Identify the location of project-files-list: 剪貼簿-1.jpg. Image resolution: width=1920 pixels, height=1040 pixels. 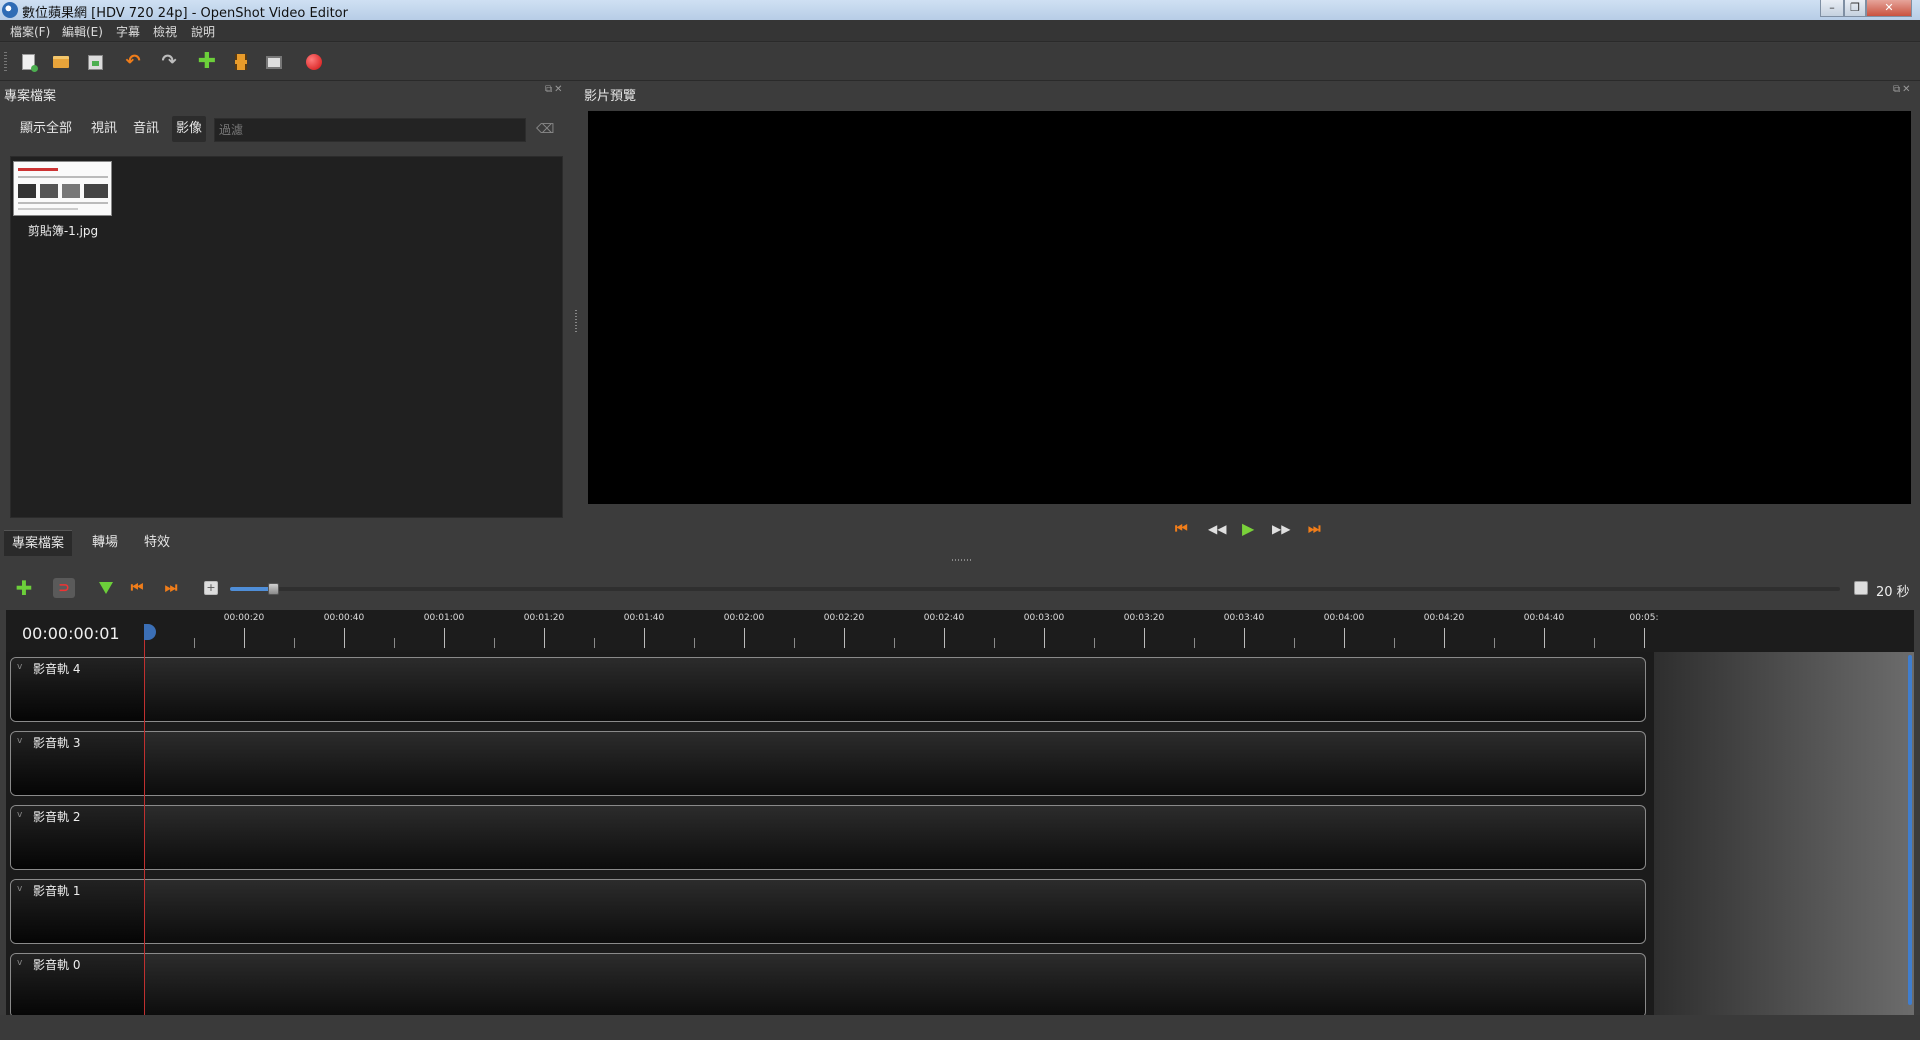
(286, 337).